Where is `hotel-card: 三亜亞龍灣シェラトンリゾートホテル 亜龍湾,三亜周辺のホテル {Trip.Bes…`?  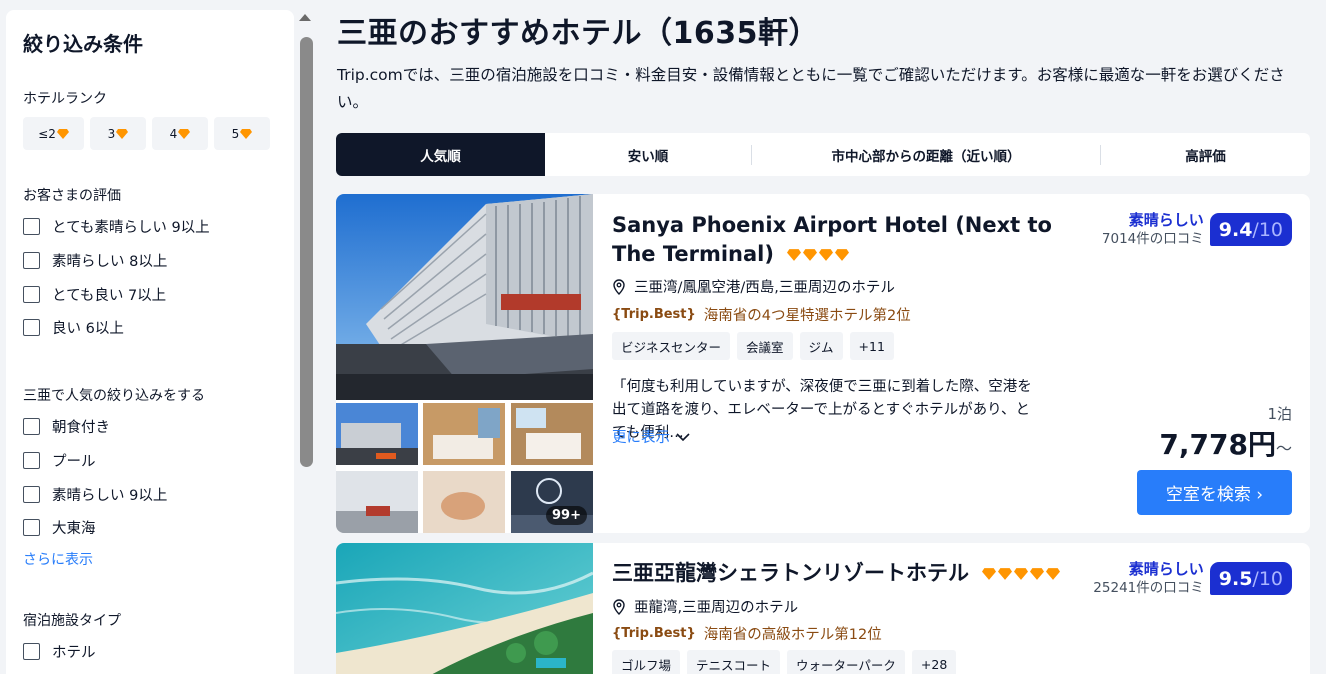
hotel-card: 三亜亞龍灣シェラトンリゾートホテル 亜龍湾,三亜周辺のホテル {Trip.Bes… is located at coordinates (823, 608).